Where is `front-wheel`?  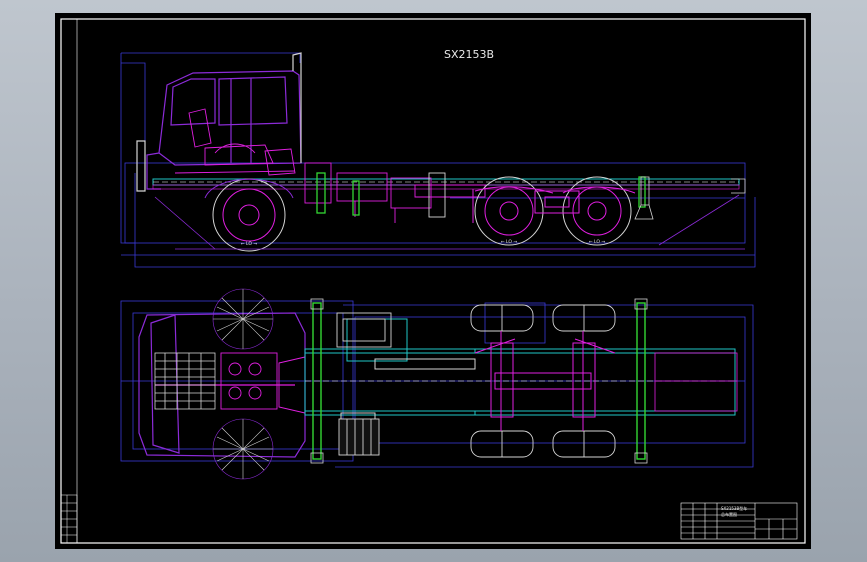
front-wheel is located at coordinates (249, 215).